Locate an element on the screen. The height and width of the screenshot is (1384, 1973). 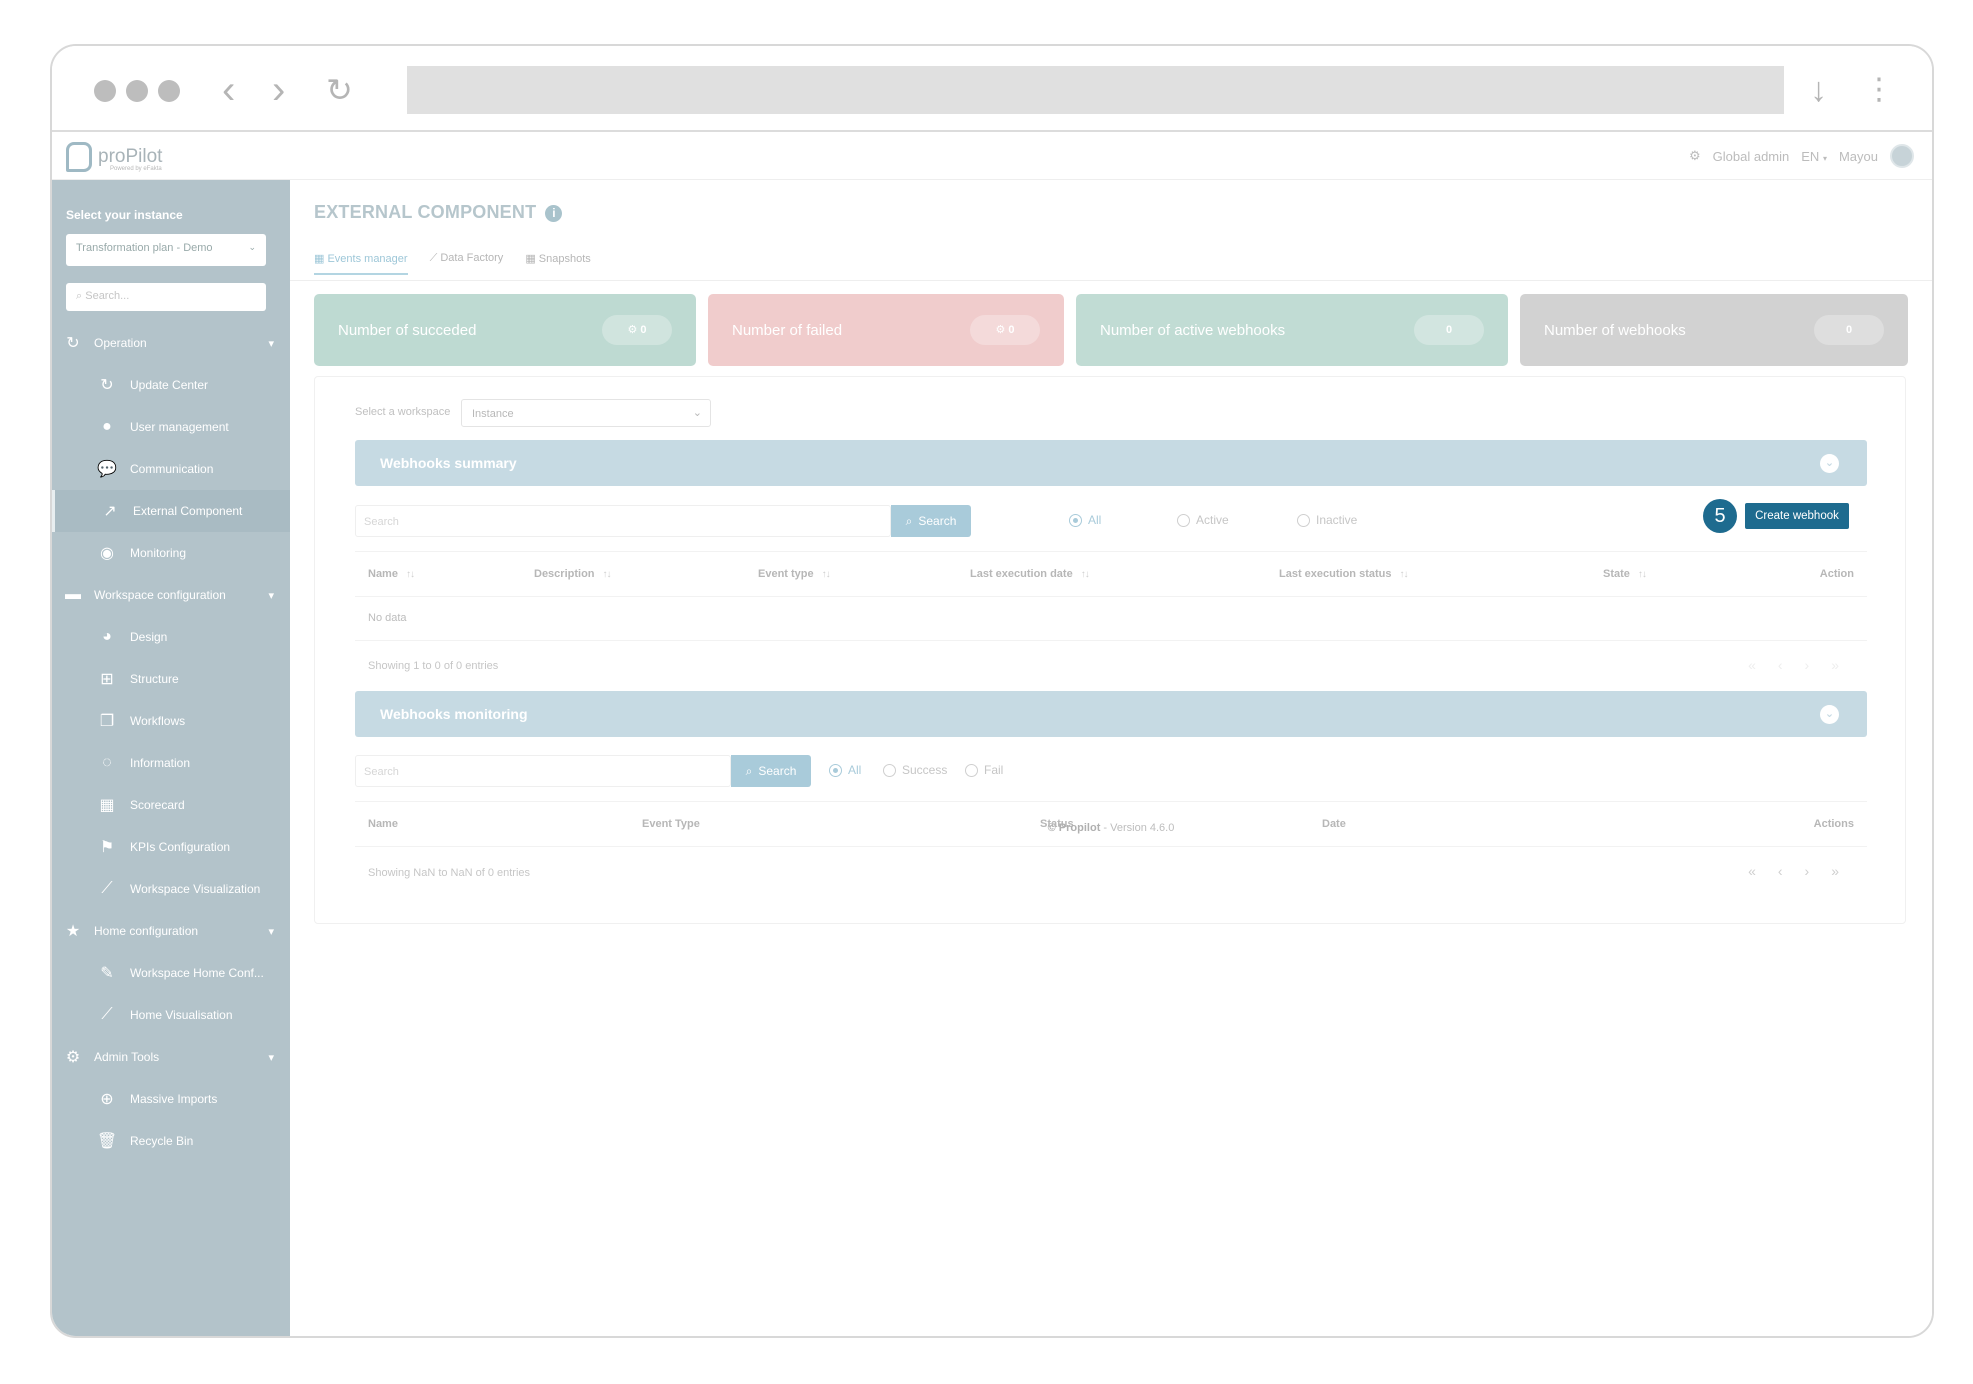
column-header-last-execution-status: Last execution status ↑↓ is located at coordinates (1343, 574).